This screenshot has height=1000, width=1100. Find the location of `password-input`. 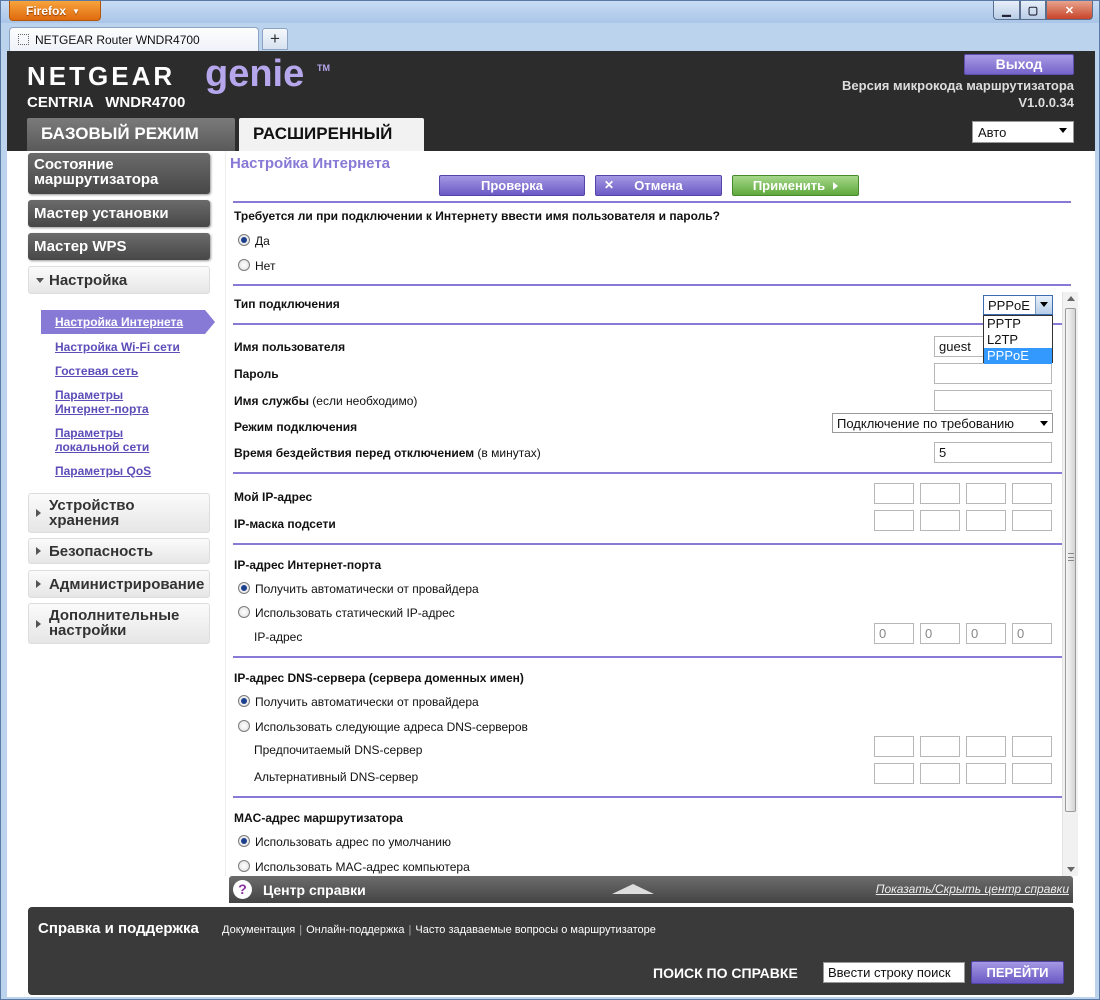

password-input is located at coordinates (993, 373).